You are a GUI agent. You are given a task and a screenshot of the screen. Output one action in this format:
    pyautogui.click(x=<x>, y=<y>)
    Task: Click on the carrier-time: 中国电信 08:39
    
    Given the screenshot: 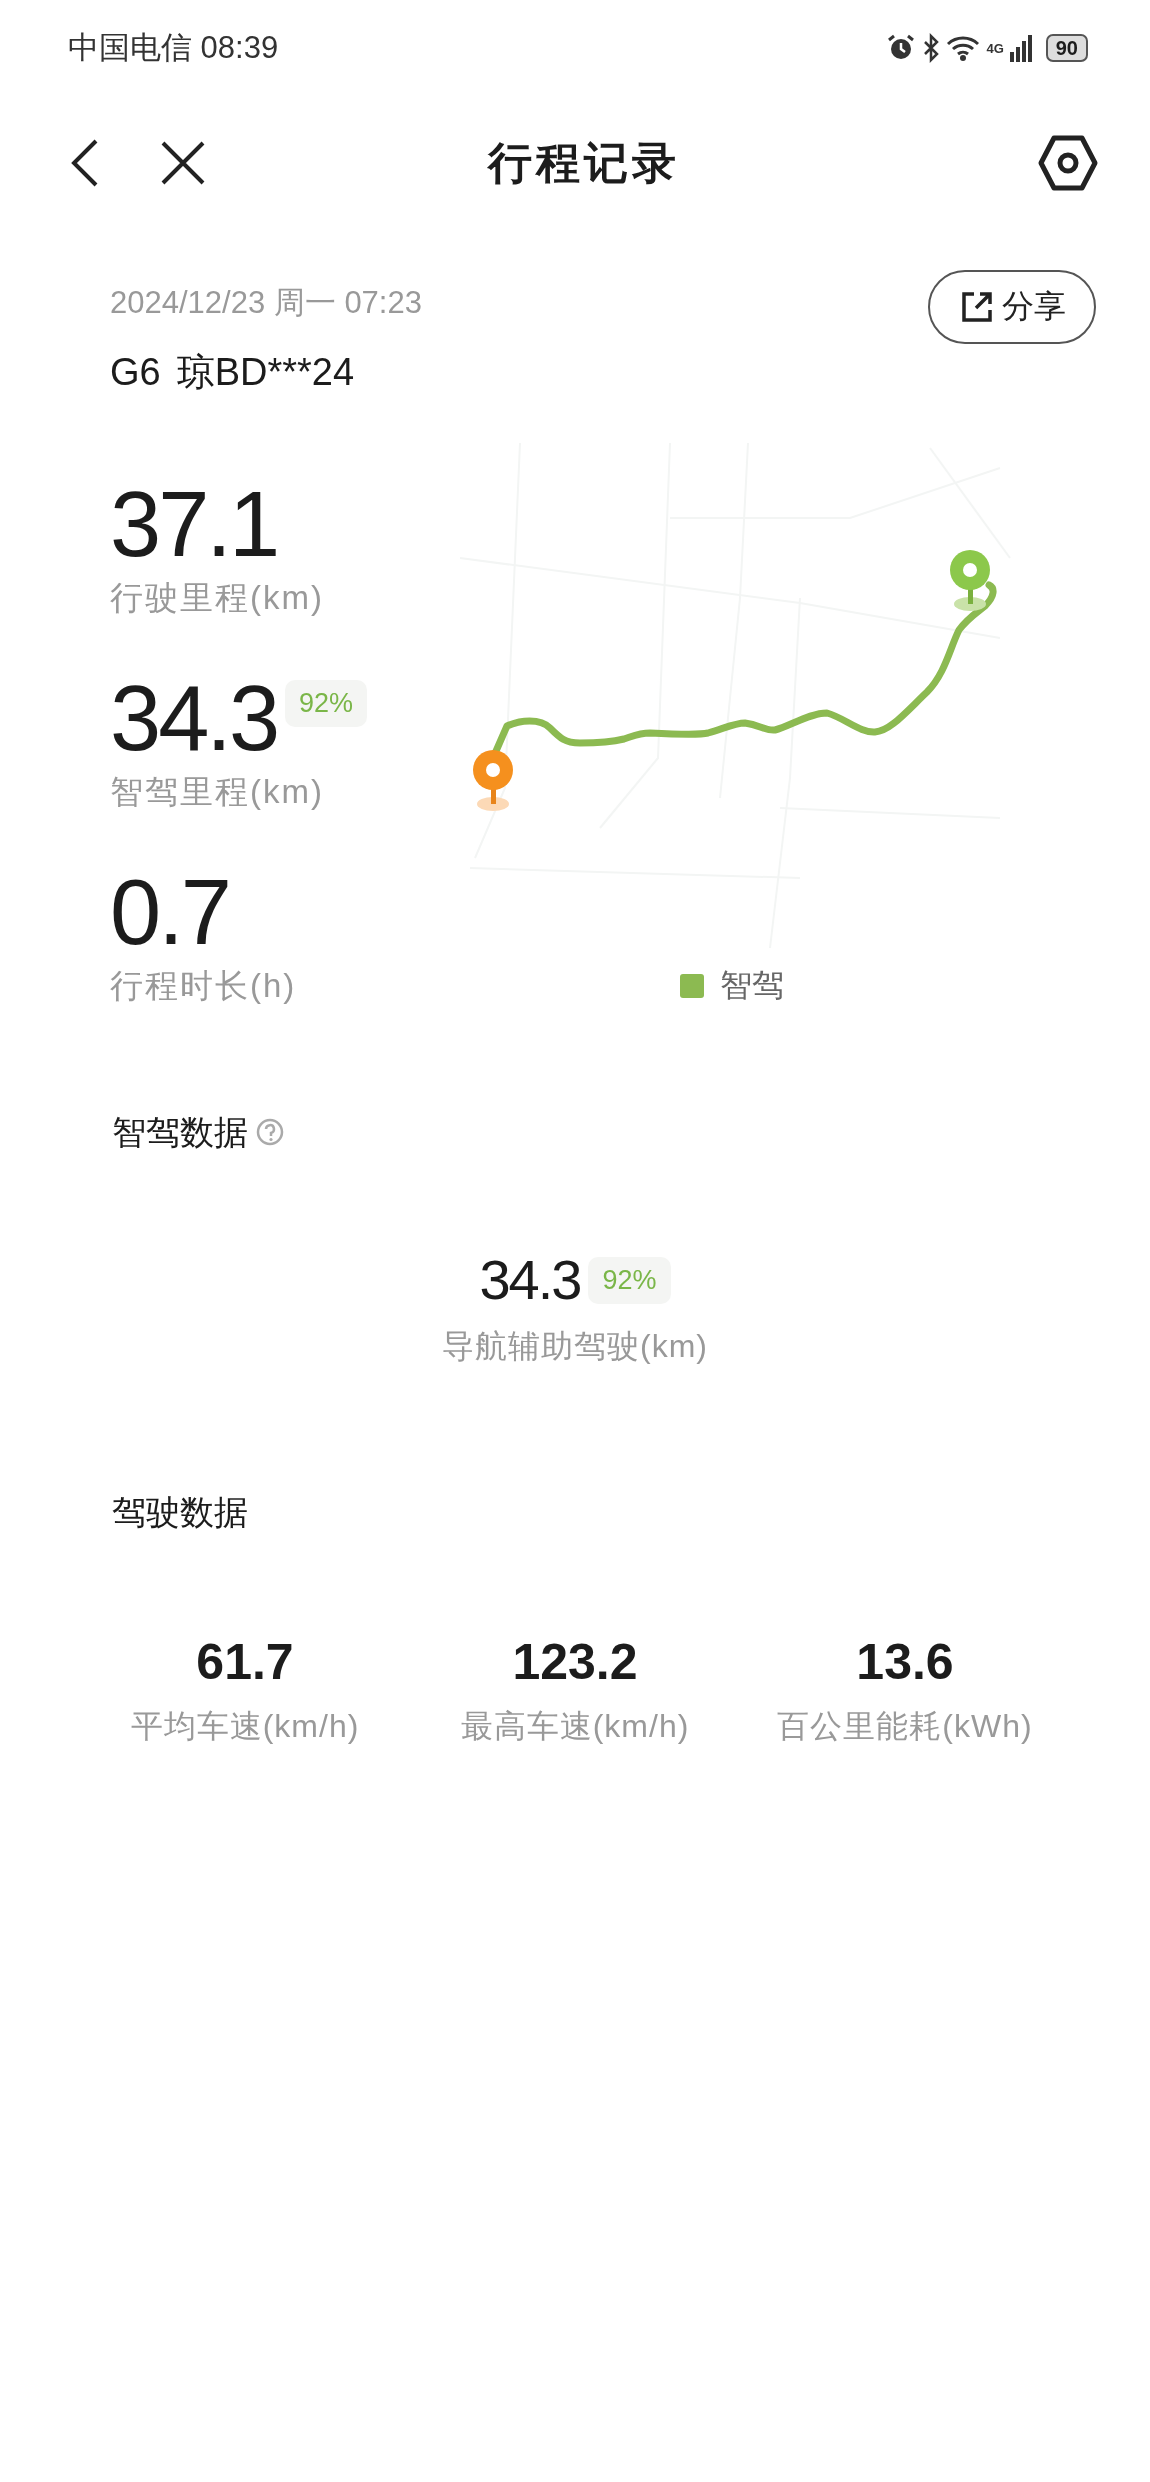 What is the action you would take?
    pyautogui.click(x=173, y=48)
    